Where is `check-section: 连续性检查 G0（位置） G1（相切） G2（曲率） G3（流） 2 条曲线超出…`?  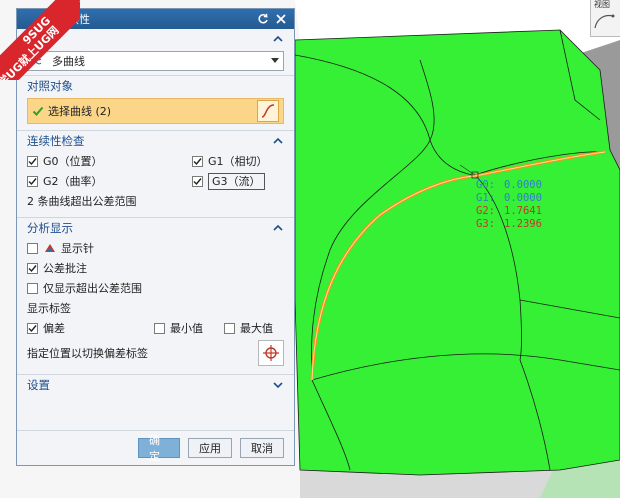
check-section: 连续性检查 G0（位置） G1（相切） G2（曲率） G3（流） 2 条曲线超出… is located at coordinates (155, 170).